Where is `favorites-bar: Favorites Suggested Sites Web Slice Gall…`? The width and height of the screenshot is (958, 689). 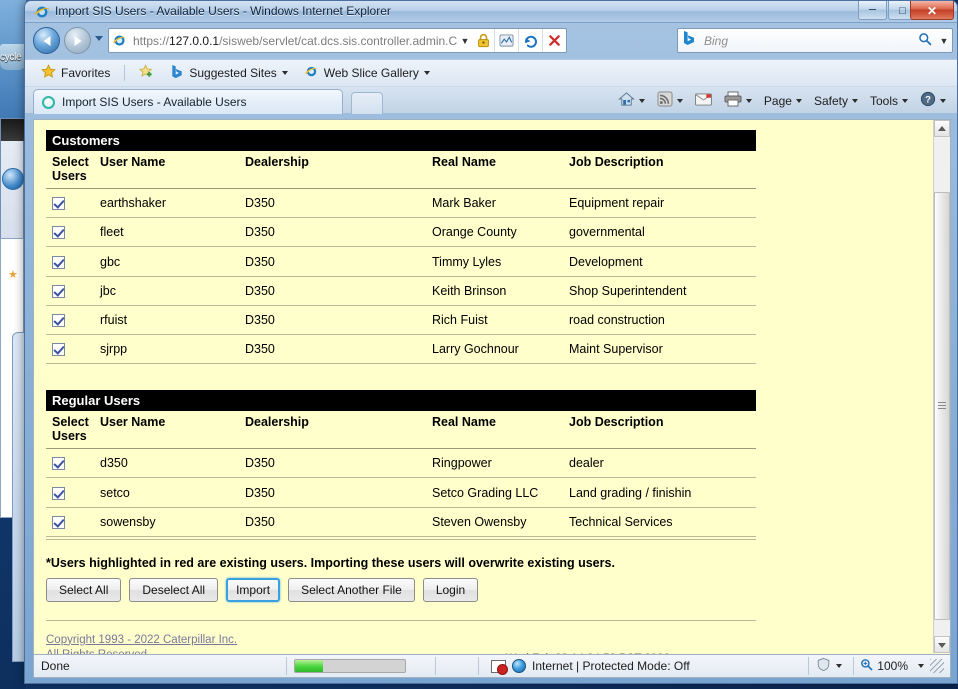
favorites-bar: Favorites Suggested Sites Web Slice Gall… is located at coordinates (491, 72).